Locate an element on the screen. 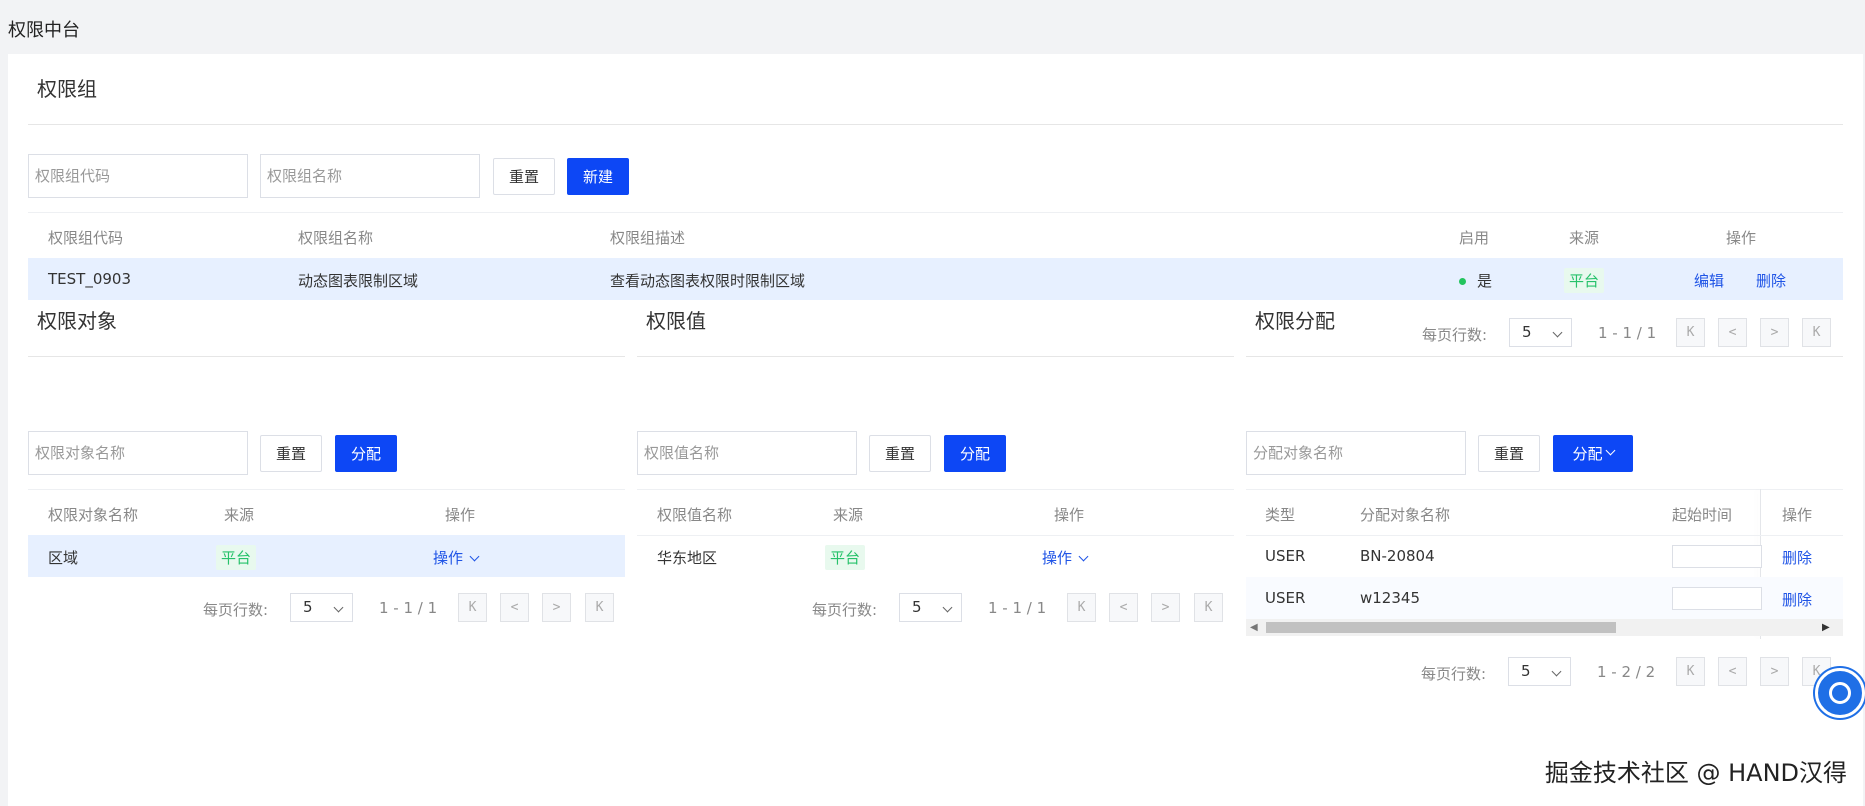 The width and height of the screenshot is (1865, 806). col-header-allocation-name: 分配对象名称 is located at coordinates (1405, 515).